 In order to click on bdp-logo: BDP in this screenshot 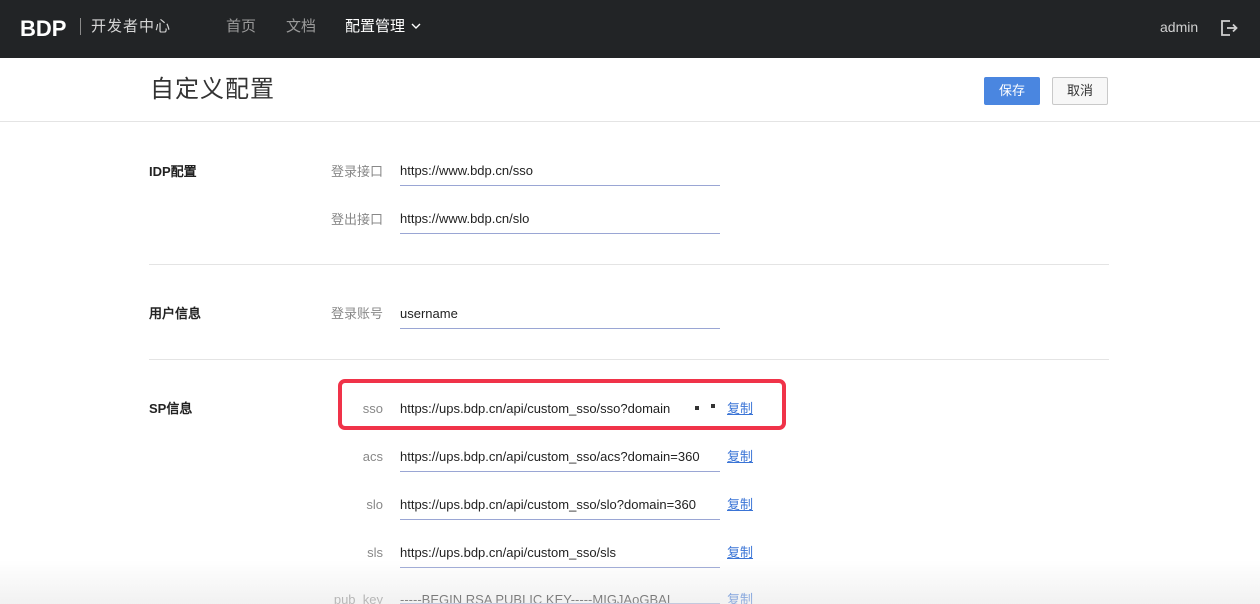, I will do `click(47, 28)`.